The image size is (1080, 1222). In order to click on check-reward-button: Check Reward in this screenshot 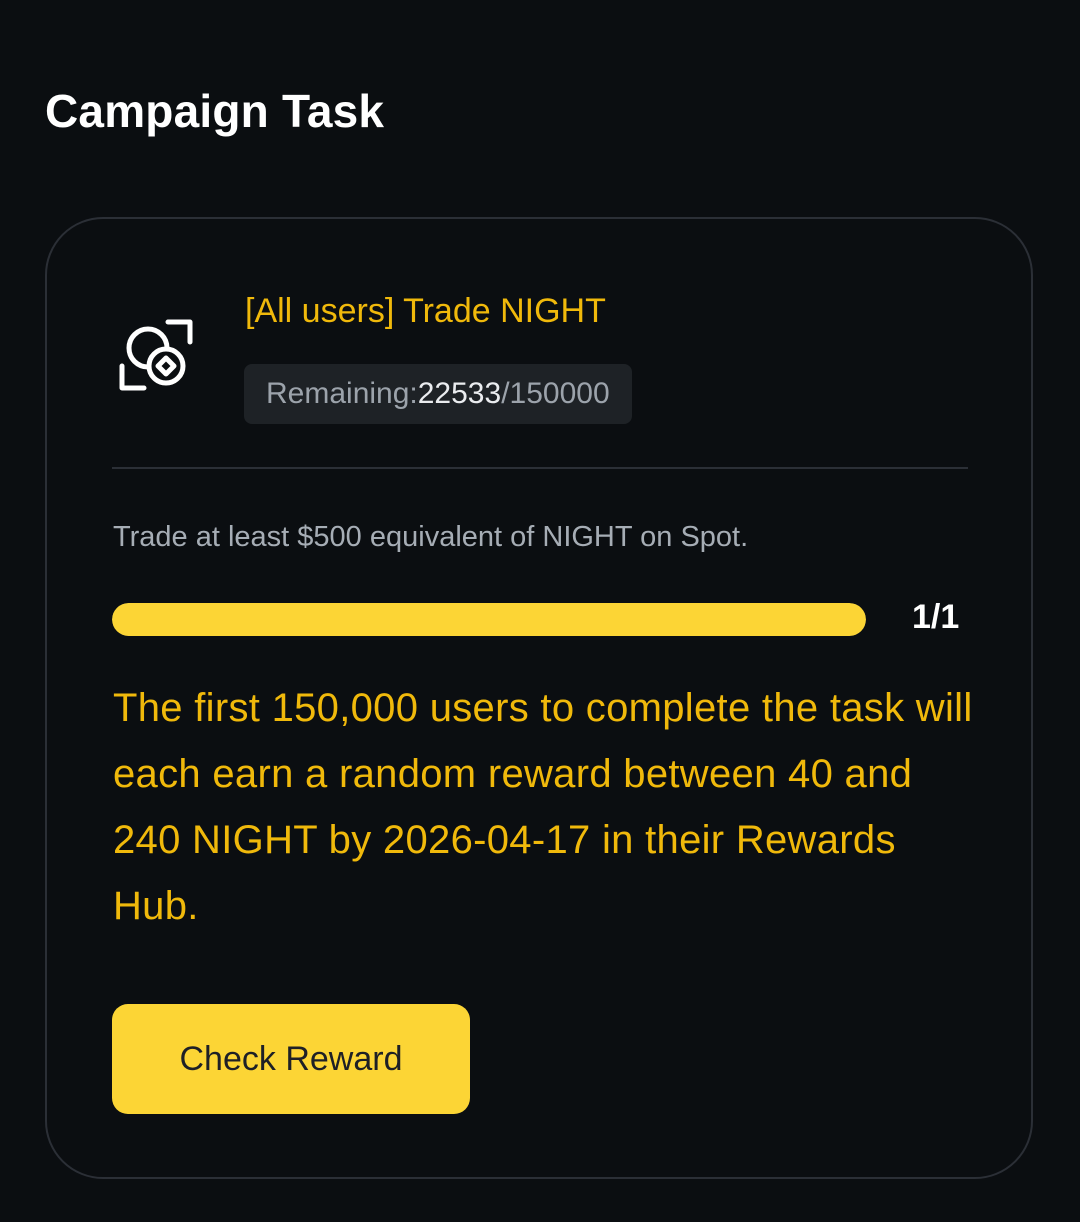, I will do `click(291, 1059)`.